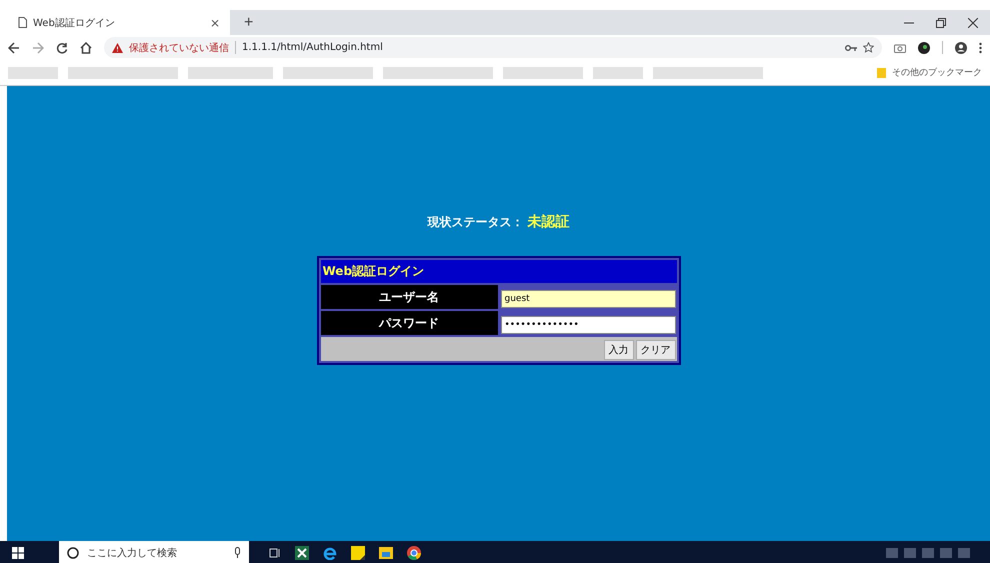 Image resolution: width=990 pixels, height=563 pixels. Describe the element at coordinates (980, 48) in the screenshot. I see `menu-icon` at that location.